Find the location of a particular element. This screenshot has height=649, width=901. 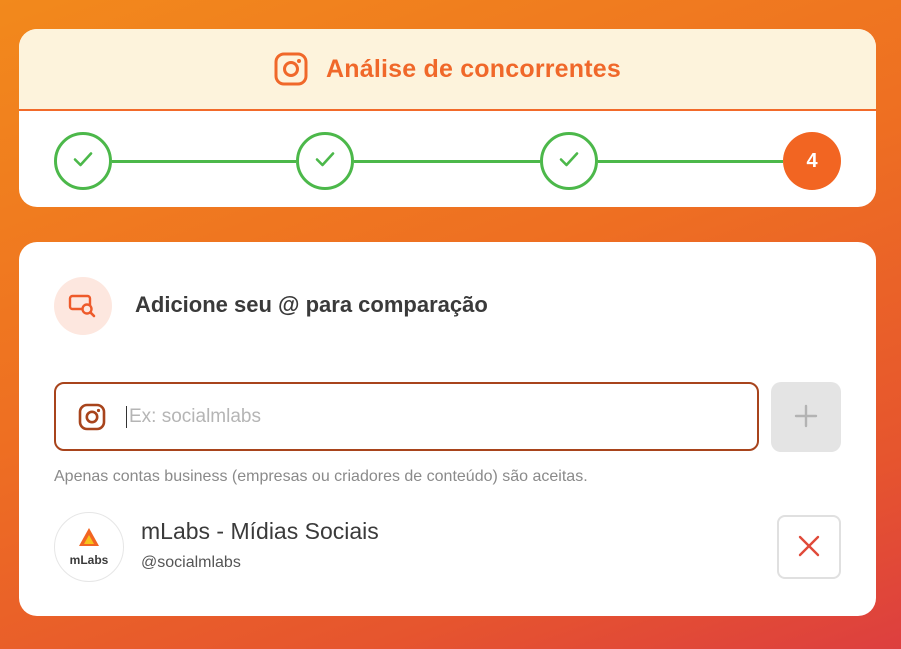

avatar: mLabs is located at coordinates (89, 547).